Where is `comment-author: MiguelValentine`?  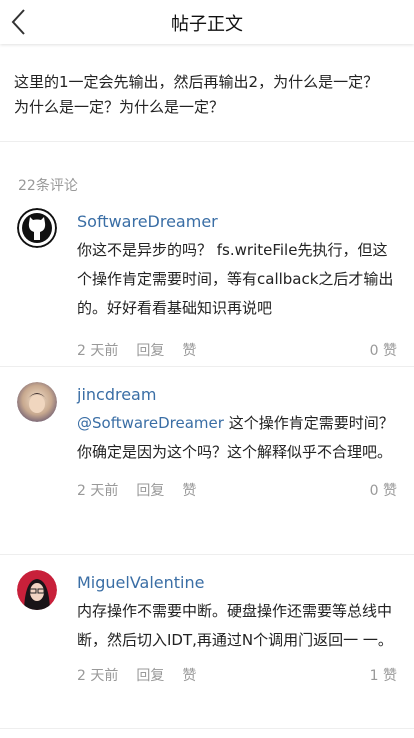 comment-author: MiguelValentine is located at coordinates (237, 574).